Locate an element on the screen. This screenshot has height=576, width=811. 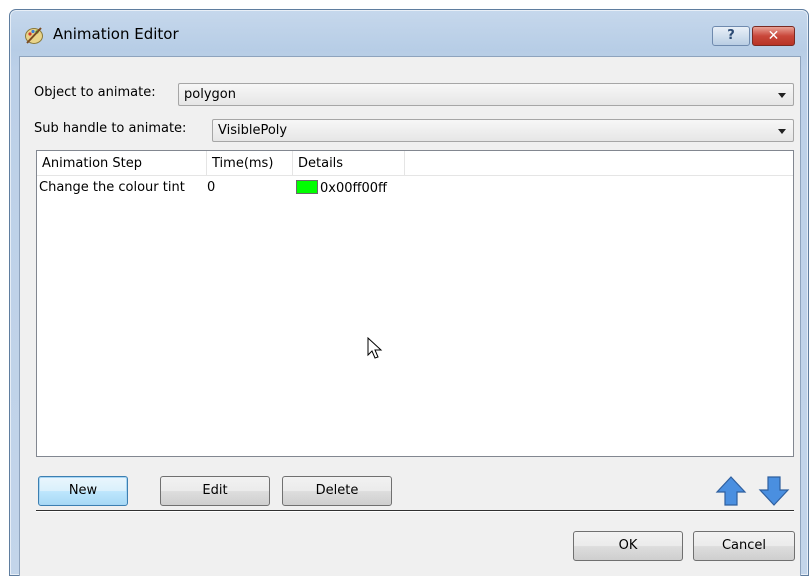
subhandle-select-value: VisiblePoly is located at coordinates (253, 130).